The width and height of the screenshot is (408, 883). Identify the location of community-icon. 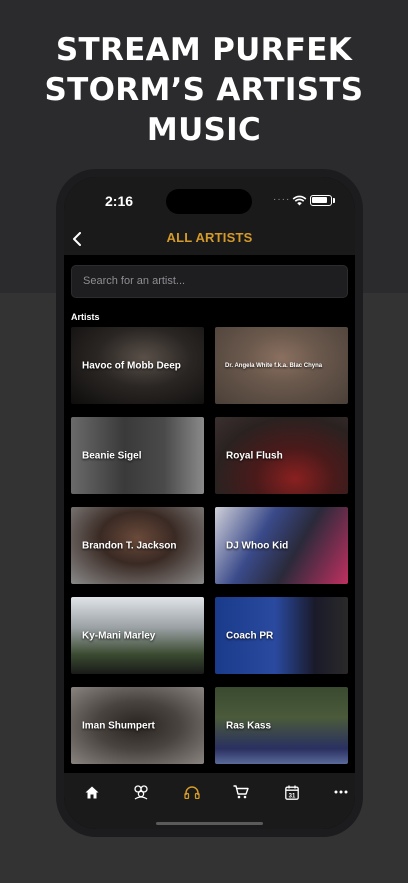
(141, 792).